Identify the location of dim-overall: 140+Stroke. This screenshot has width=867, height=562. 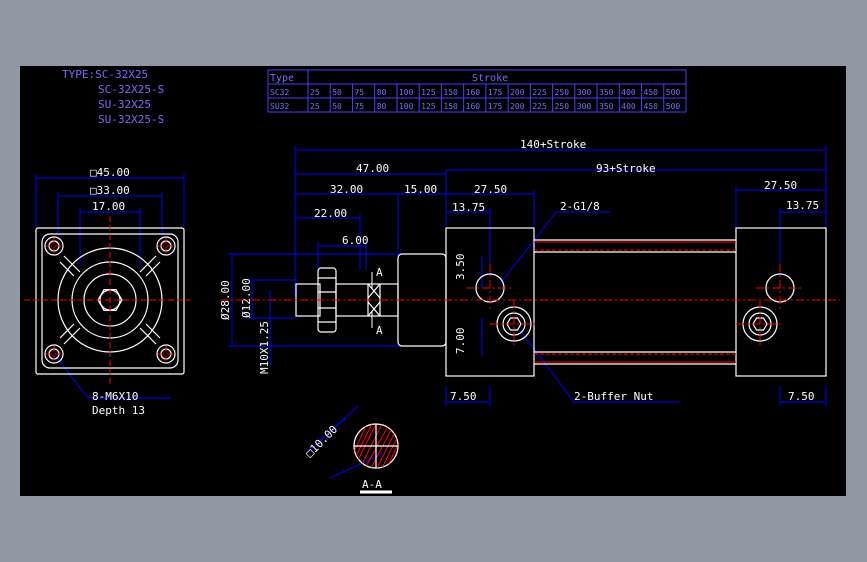
(553, 144).